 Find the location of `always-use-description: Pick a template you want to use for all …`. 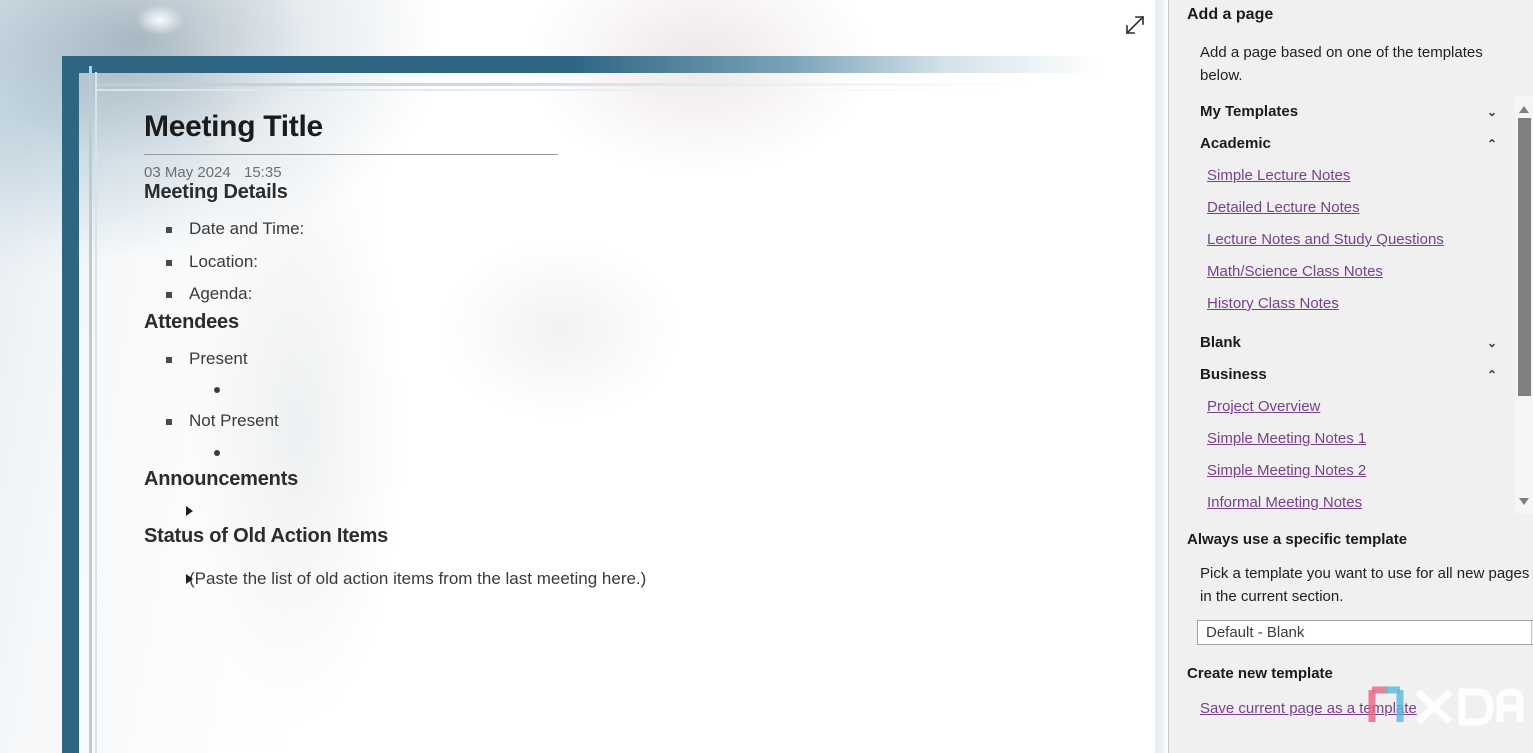

always-use-description: Pick a template you want to use for all … is located at coordinates (1365, 585).